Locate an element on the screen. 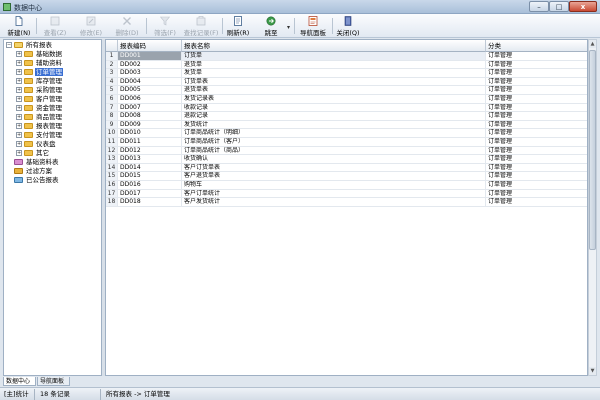  filter-button: 筛选(F) is located at coordinates (165, 26).